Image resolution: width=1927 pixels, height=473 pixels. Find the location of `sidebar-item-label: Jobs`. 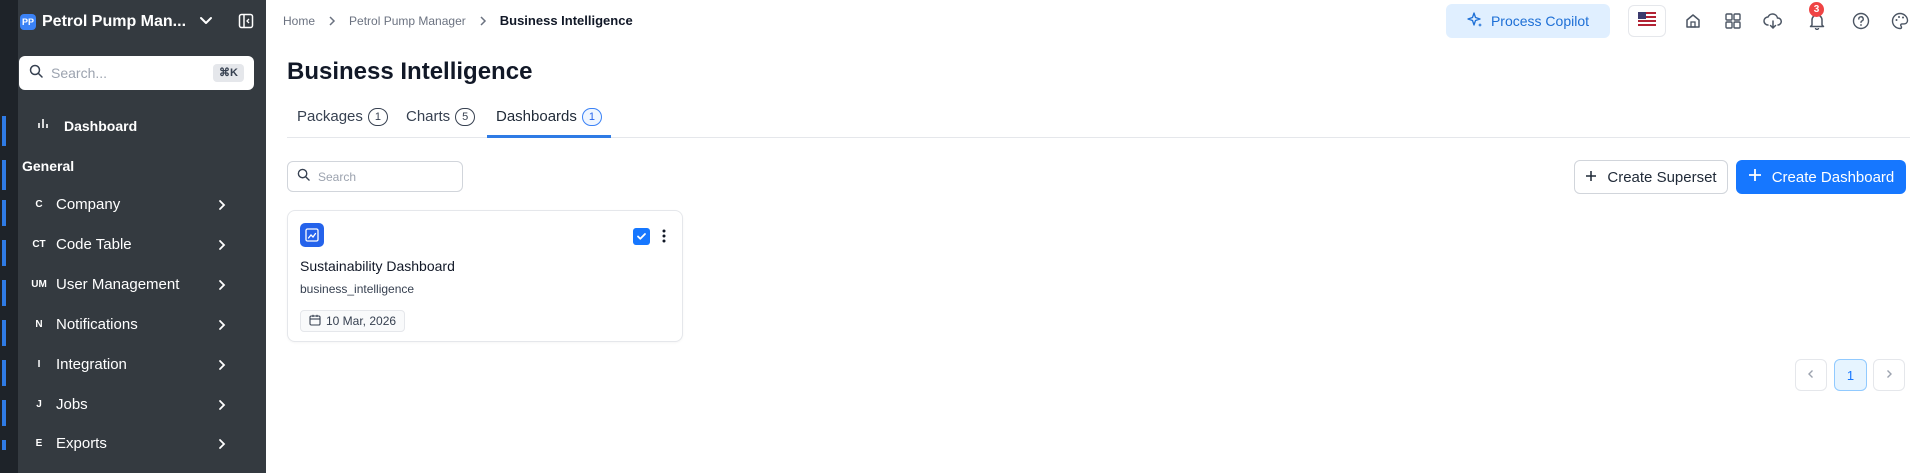

sidebar-item-label: Jobs is located at coordinates (72, 404).